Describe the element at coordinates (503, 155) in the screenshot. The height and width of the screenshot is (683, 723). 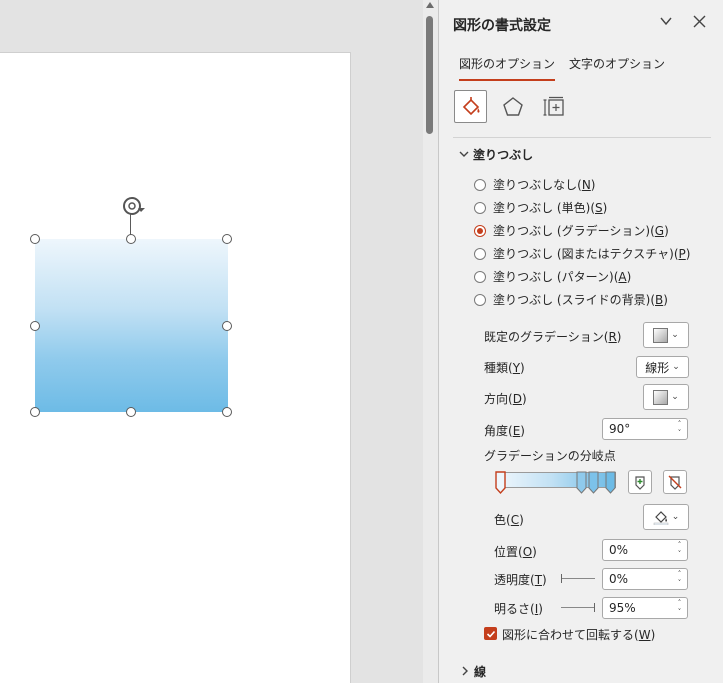
I see `fill-section-label: 塗りつぶし` at that location.